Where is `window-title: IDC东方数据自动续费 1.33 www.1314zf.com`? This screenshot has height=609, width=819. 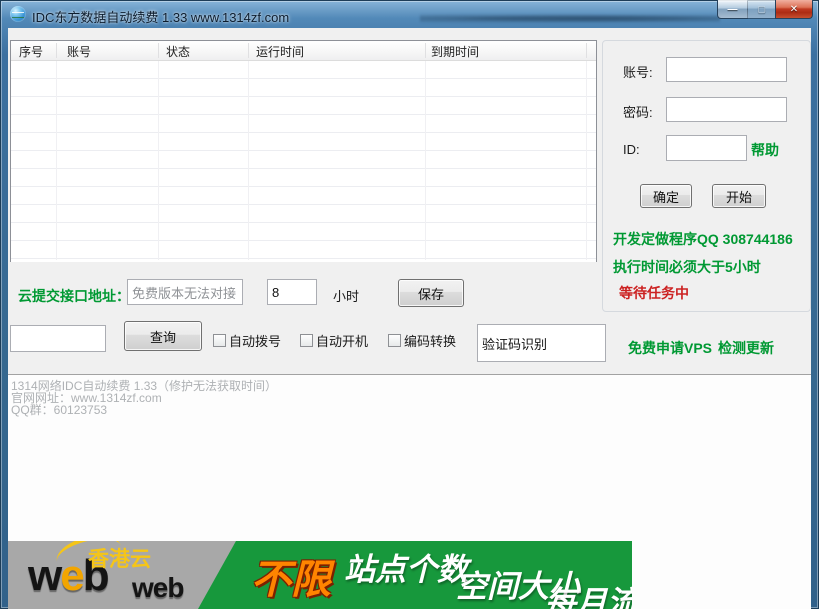 window-title: IDC东方数据自动续费 1.33 www.1314zf.com is located at coordinates (161, 17).